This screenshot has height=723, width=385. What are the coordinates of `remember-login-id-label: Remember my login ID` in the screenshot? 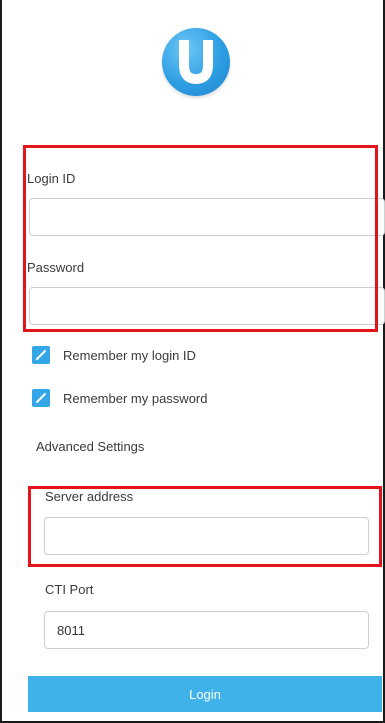 It's located at (129, 355).